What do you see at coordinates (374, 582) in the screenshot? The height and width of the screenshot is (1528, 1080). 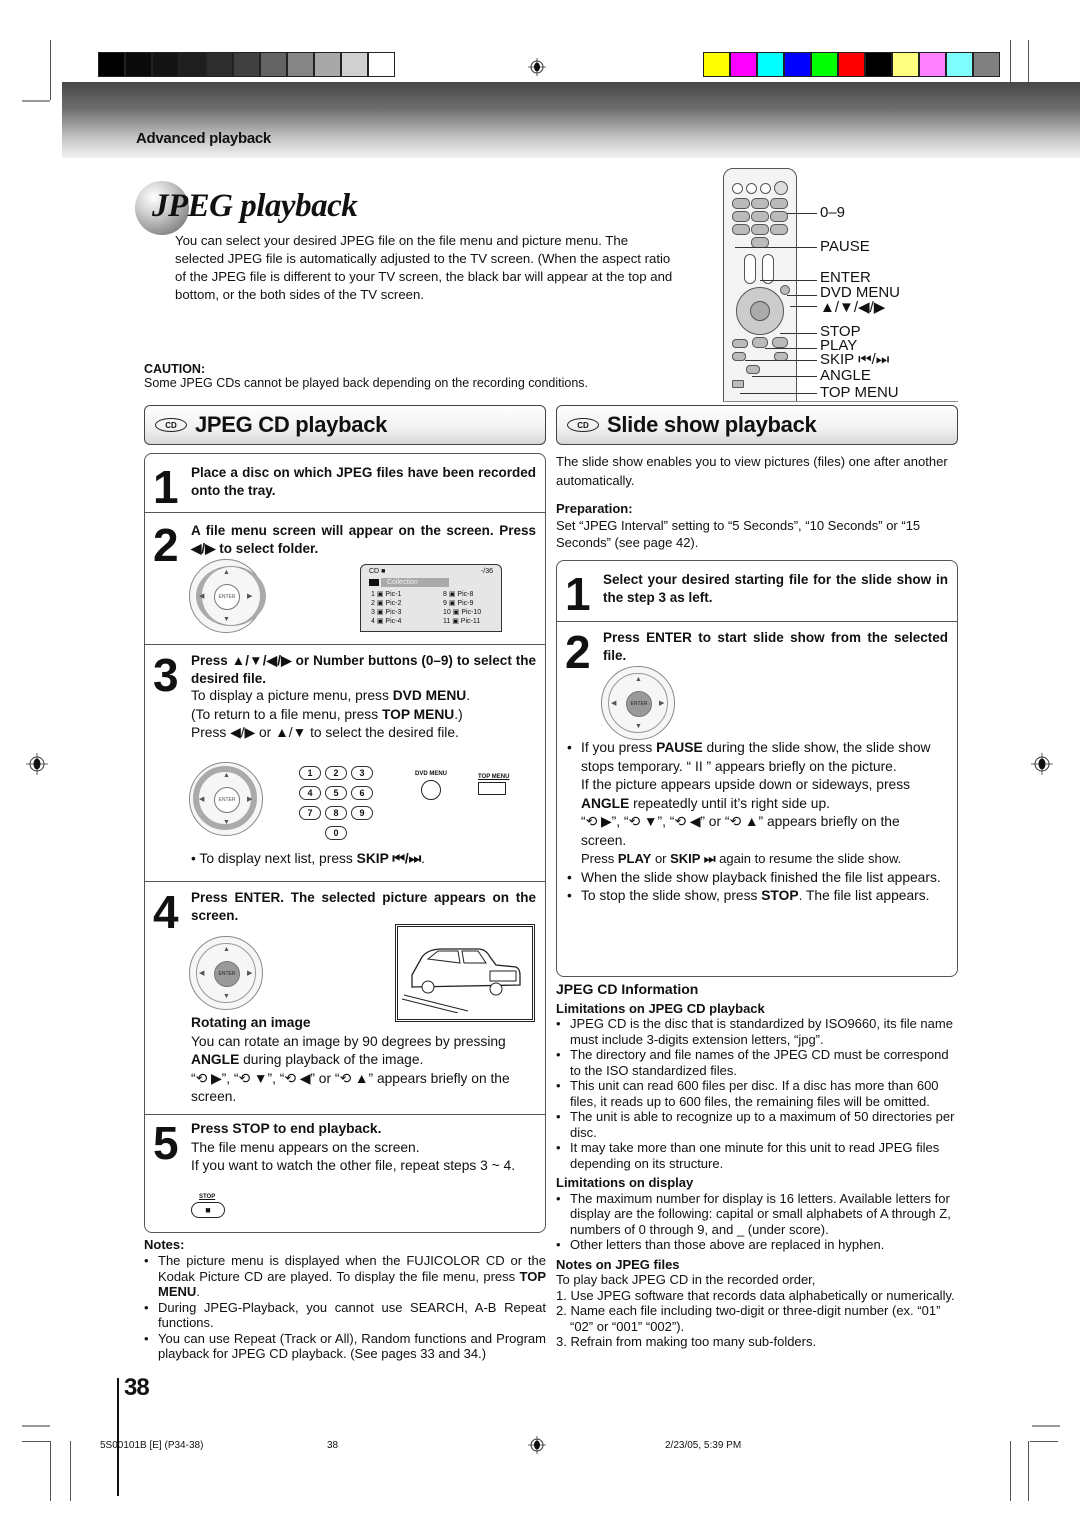 I see `folder-icon` at bounding box center [374, 582].